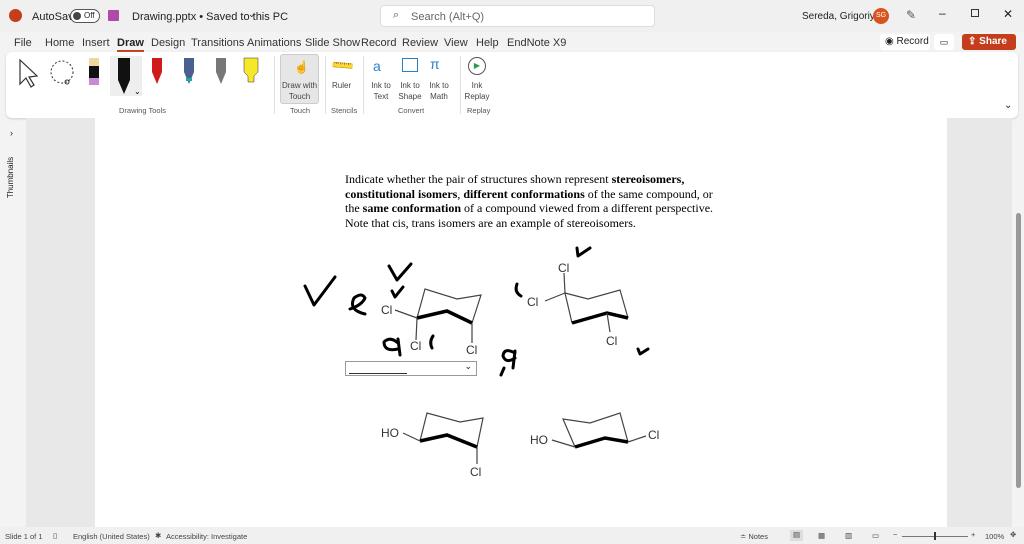 The width and height of the screenshot is (1024, 544). I want to click on notes-button: ≐ Notes, so click(754, 536).